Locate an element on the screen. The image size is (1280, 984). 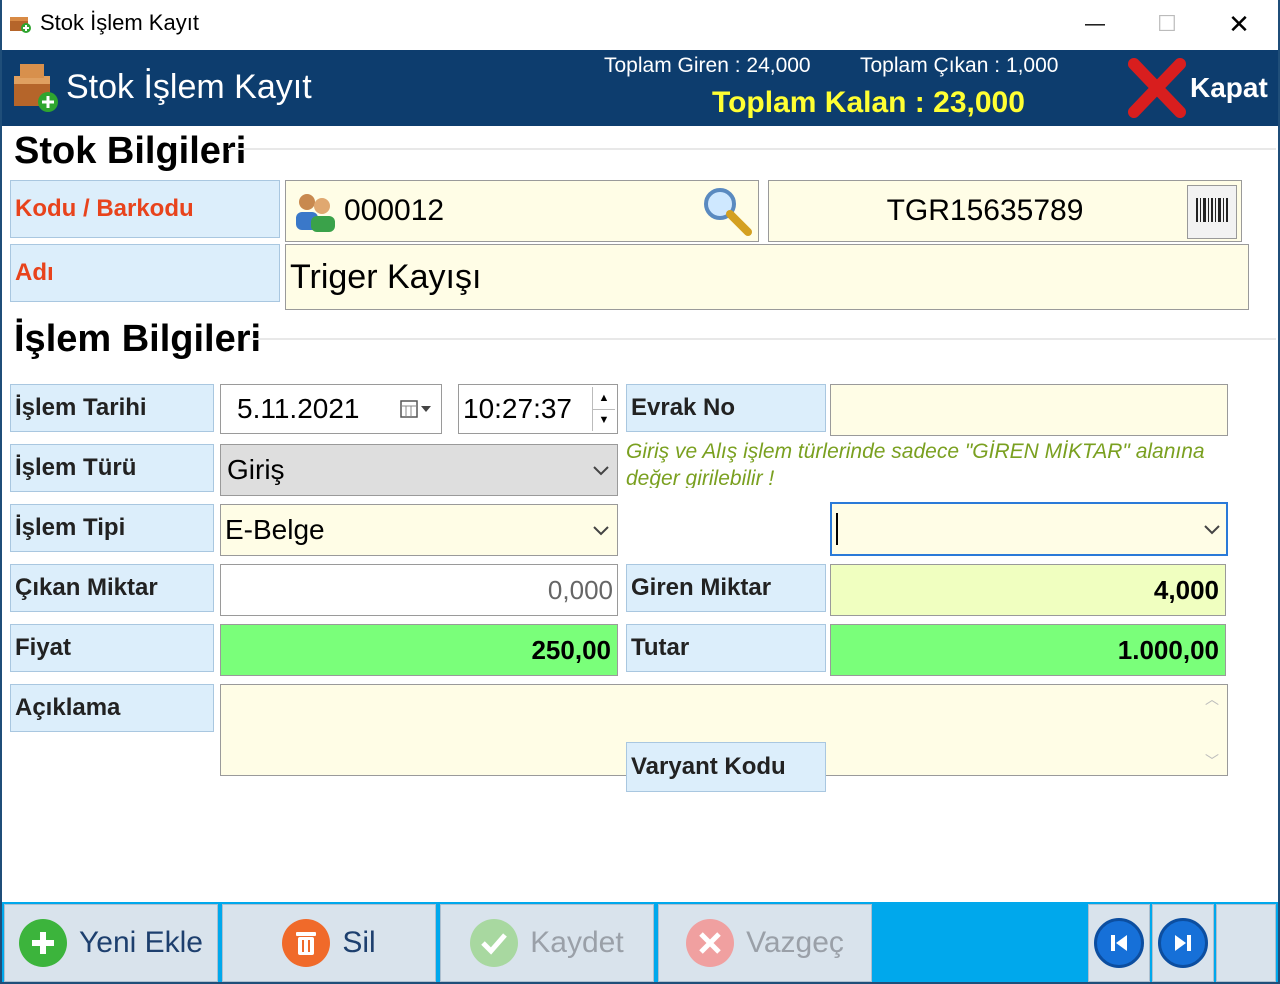
yeni-ekle-label: Yeni Ekle is located at coordinates (141, 942).